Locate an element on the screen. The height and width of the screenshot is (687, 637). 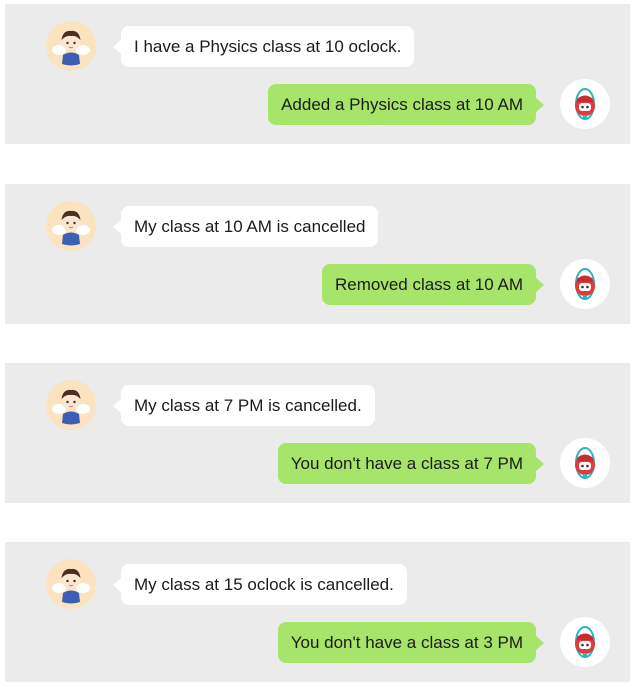
user-message-bubble: My class at 15 oclock is cancelled. is located at coordinates (260, 584).